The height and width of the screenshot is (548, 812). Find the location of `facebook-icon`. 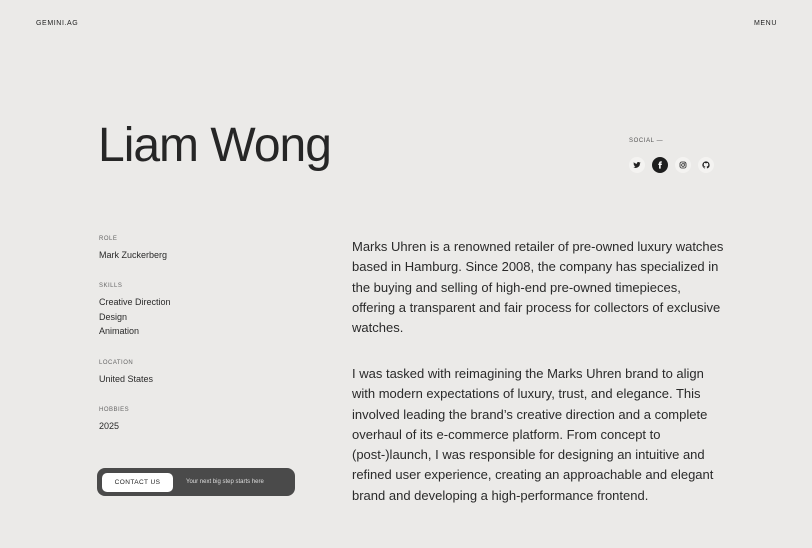

facebook-icon is located at coordinates (660, 165).